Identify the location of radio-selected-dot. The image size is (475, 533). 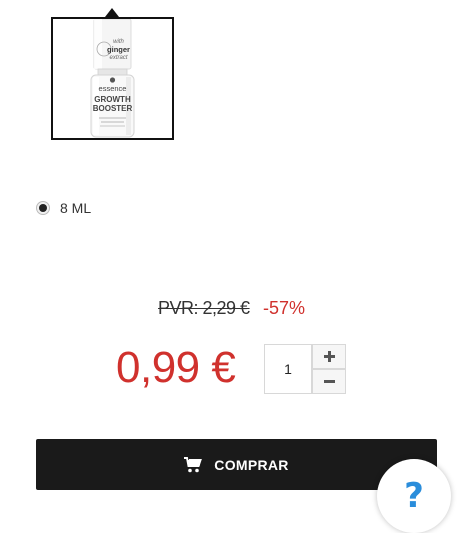
(43, 208).